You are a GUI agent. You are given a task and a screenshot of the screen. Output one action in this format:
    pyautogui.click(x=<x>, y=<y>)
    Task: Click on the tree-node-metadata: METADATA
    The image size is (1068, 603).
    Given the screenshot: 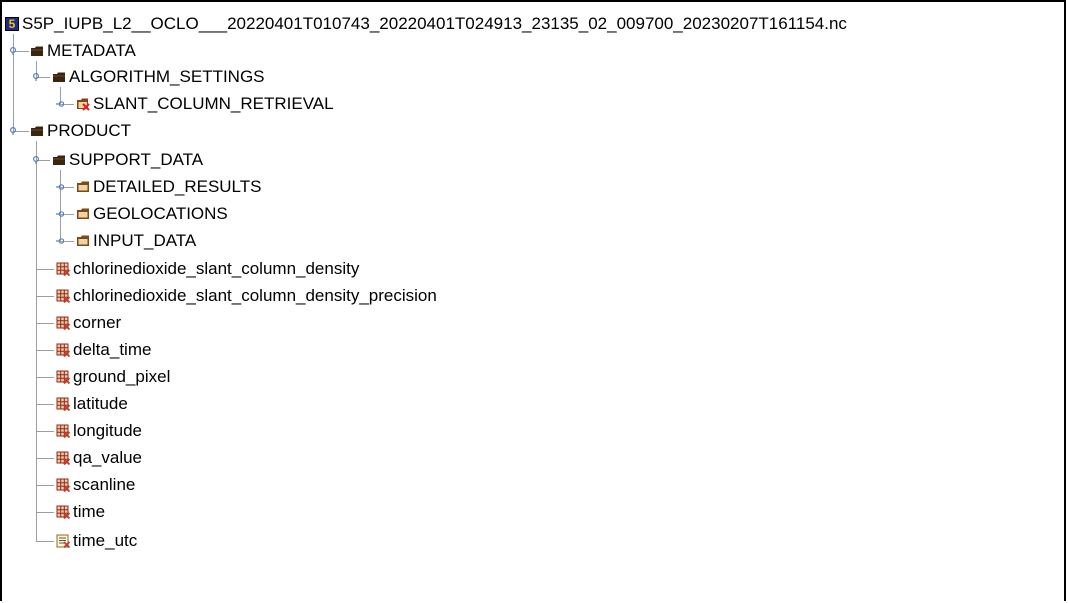 What is the action you would take?
    pyautogui.click(x=83, y=51)
    